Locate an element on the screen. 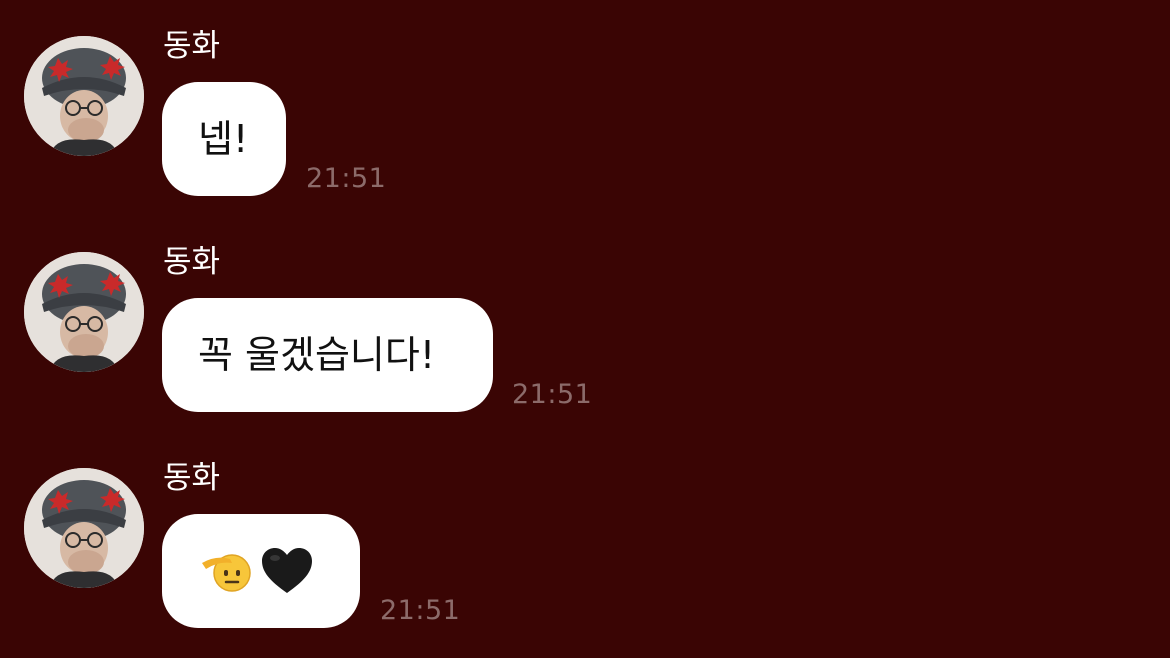 This screenshot has height=658, width=1170. black-heart-emoji is located at coordinates (287, 570).